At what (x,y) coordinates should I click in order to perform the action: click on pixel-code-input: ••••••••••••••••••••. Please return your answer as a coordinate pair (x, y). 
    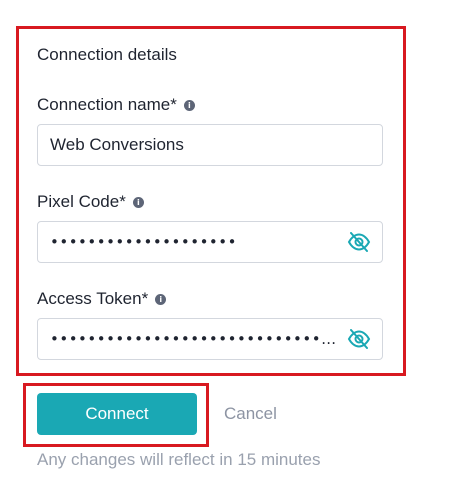
    Looking at the image, I should click on (210, 242).